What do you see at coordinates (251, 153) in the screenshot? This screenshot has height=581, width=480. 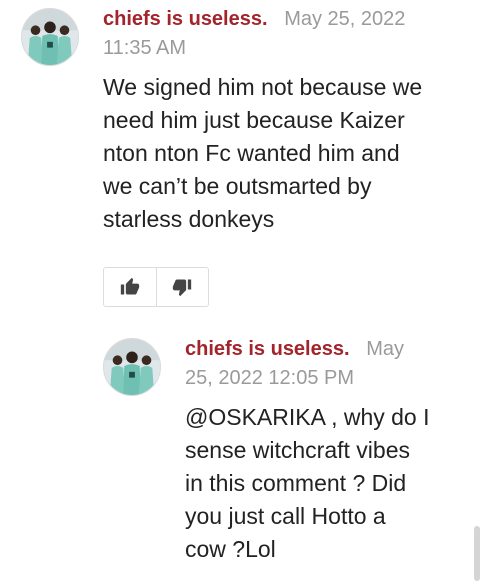 I see `comment-body-line: nton nton Fc wanted him and` at bounding box center [251, 153].